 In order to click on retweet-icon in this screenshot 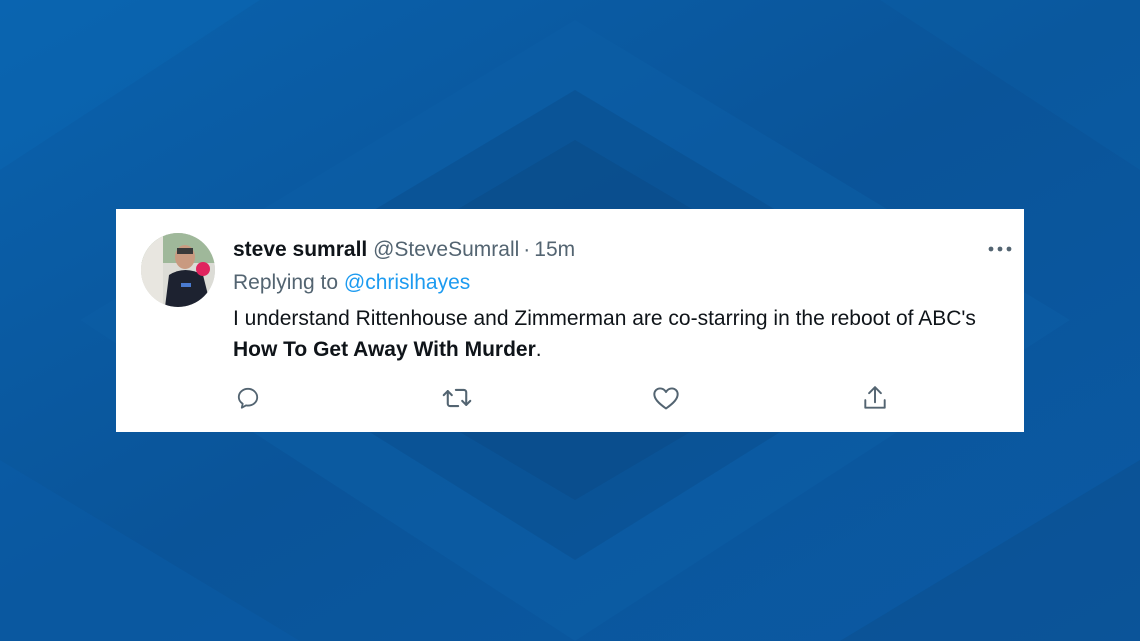, I will do `click(457, 398)`.